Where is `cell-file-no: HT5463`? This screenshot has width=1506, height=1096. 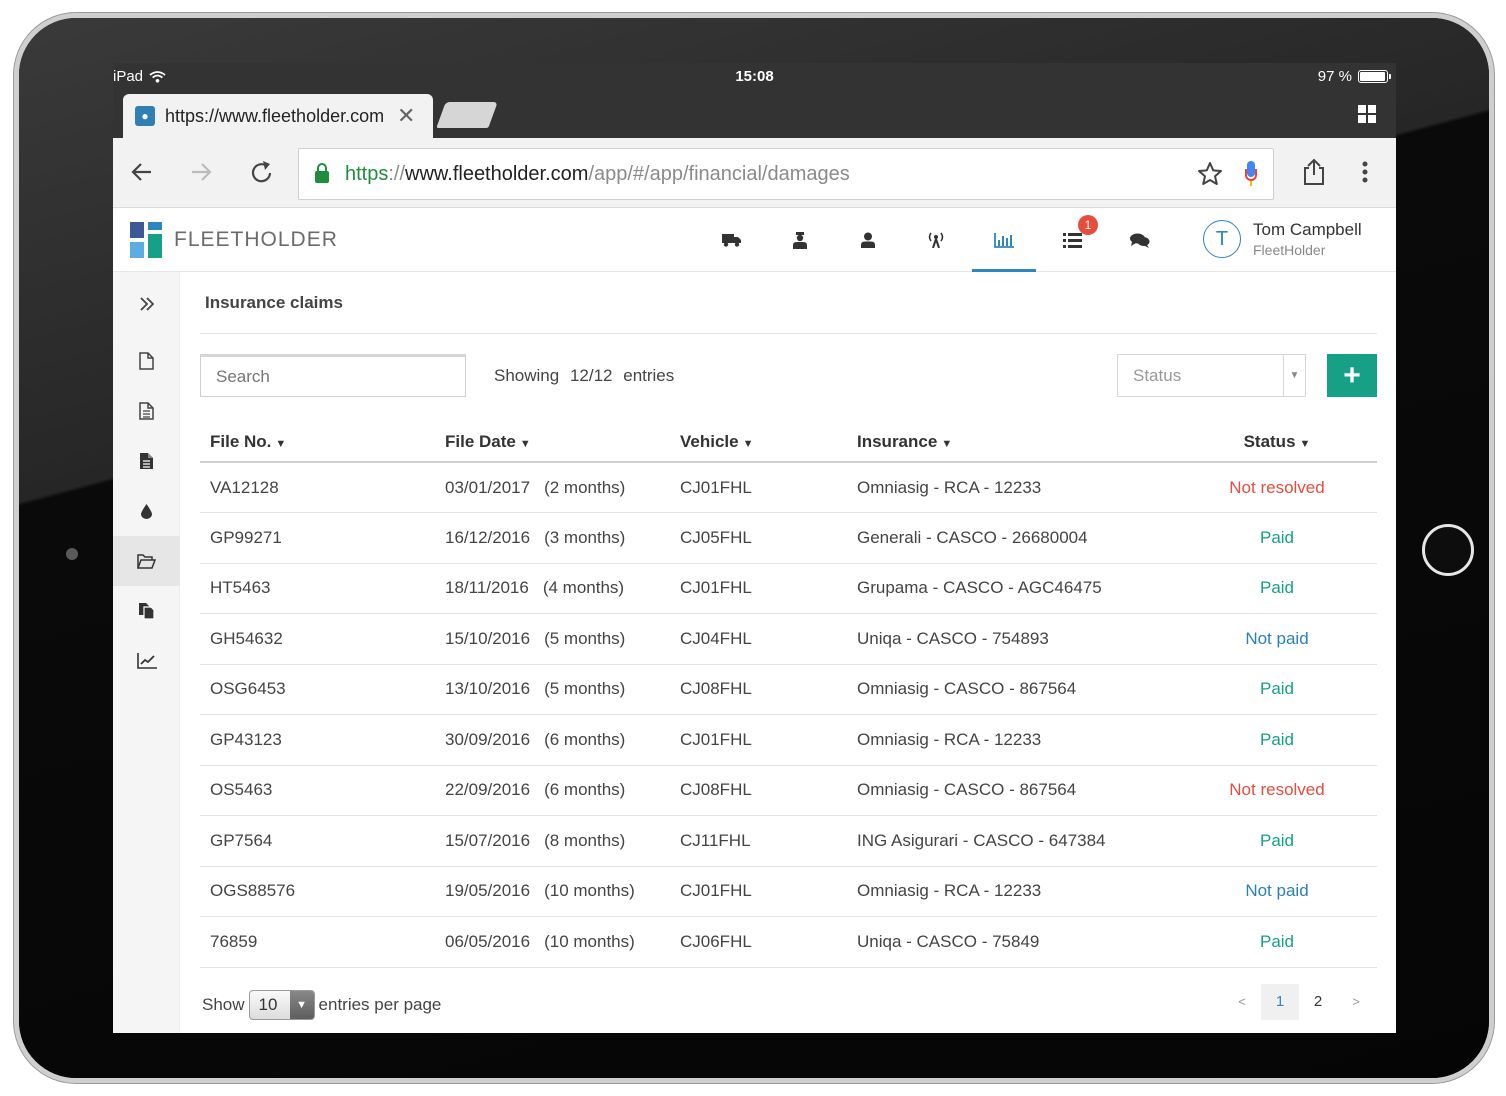 cell-file-no: HT5463 is located at coordinates (317, 588).